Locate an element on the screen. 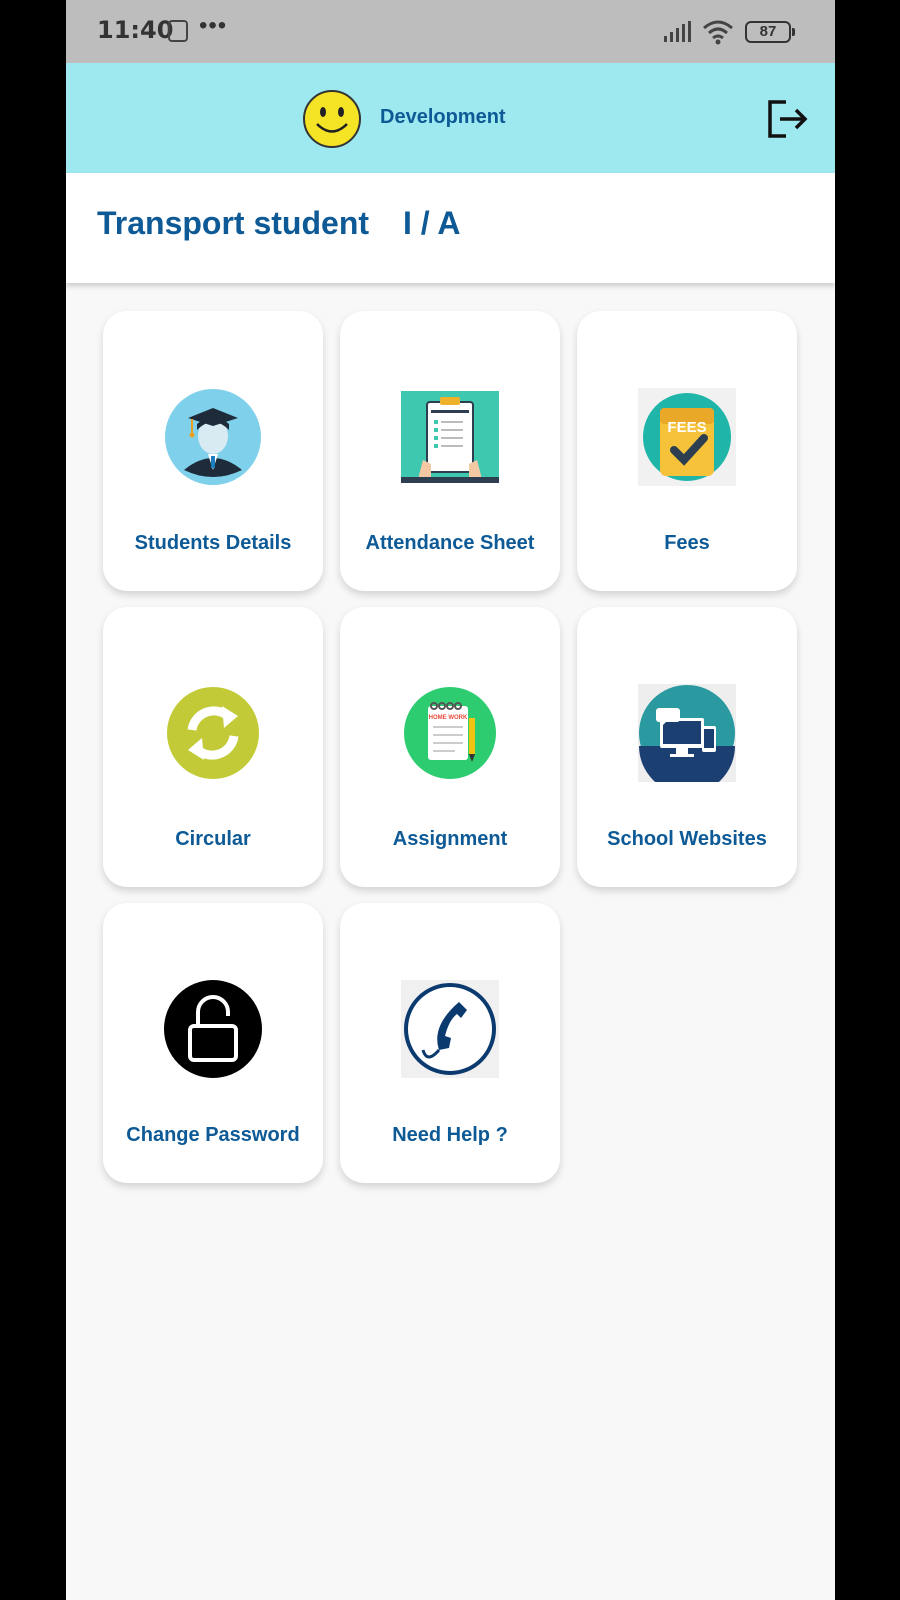 The height and width of the screenshot is (1600, 900). tile-label: Students Details is located at coordinates (213, 543).